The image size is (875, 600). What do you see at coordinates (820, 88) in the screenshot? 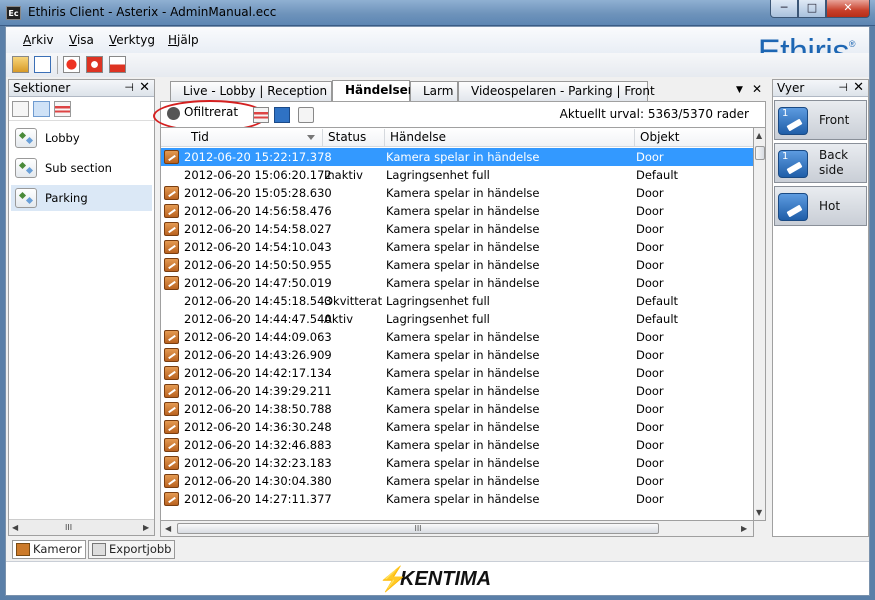
I see `views-panel-header: Vyer ⊣ ✕` at bounding box center [820, 88].